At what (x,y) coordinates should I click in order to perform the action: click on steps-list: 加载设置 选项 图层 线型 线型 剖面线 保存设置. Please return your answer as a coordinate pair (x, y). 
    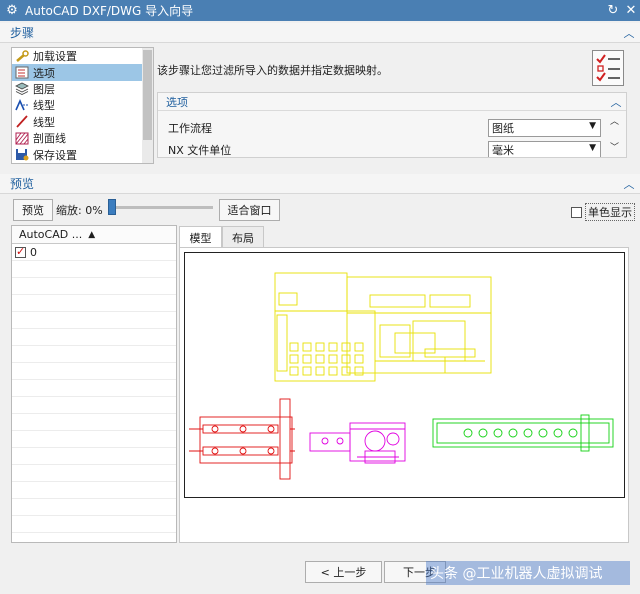
    Looking at the image, I should click on (82, 105).